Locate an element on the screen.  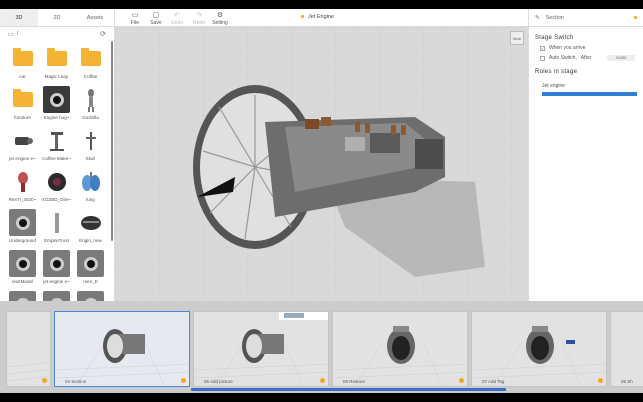
status-dot is located at coordinates (635, 17).